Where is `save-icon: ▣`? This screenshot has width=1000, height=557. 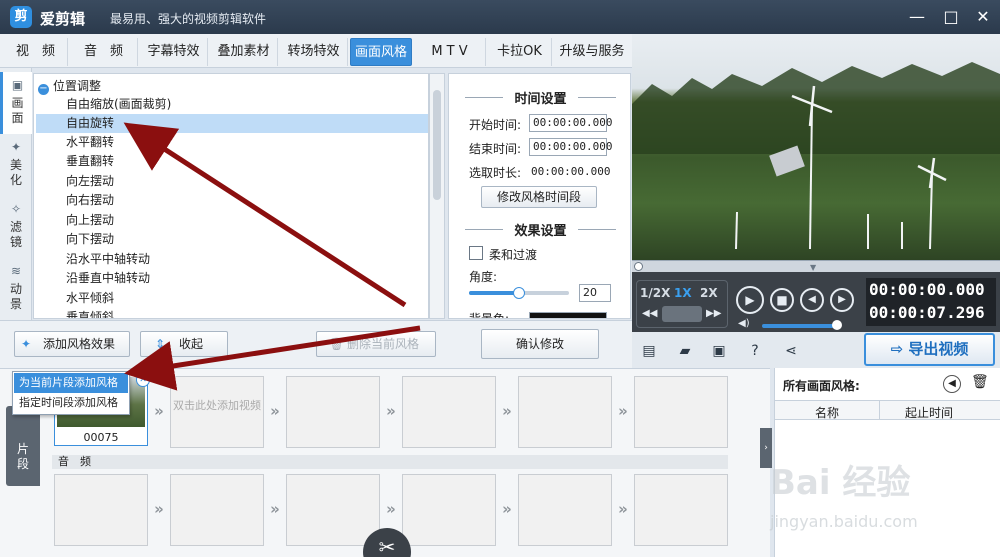
save-icon: ▣ is located at coordinates (719, 351).